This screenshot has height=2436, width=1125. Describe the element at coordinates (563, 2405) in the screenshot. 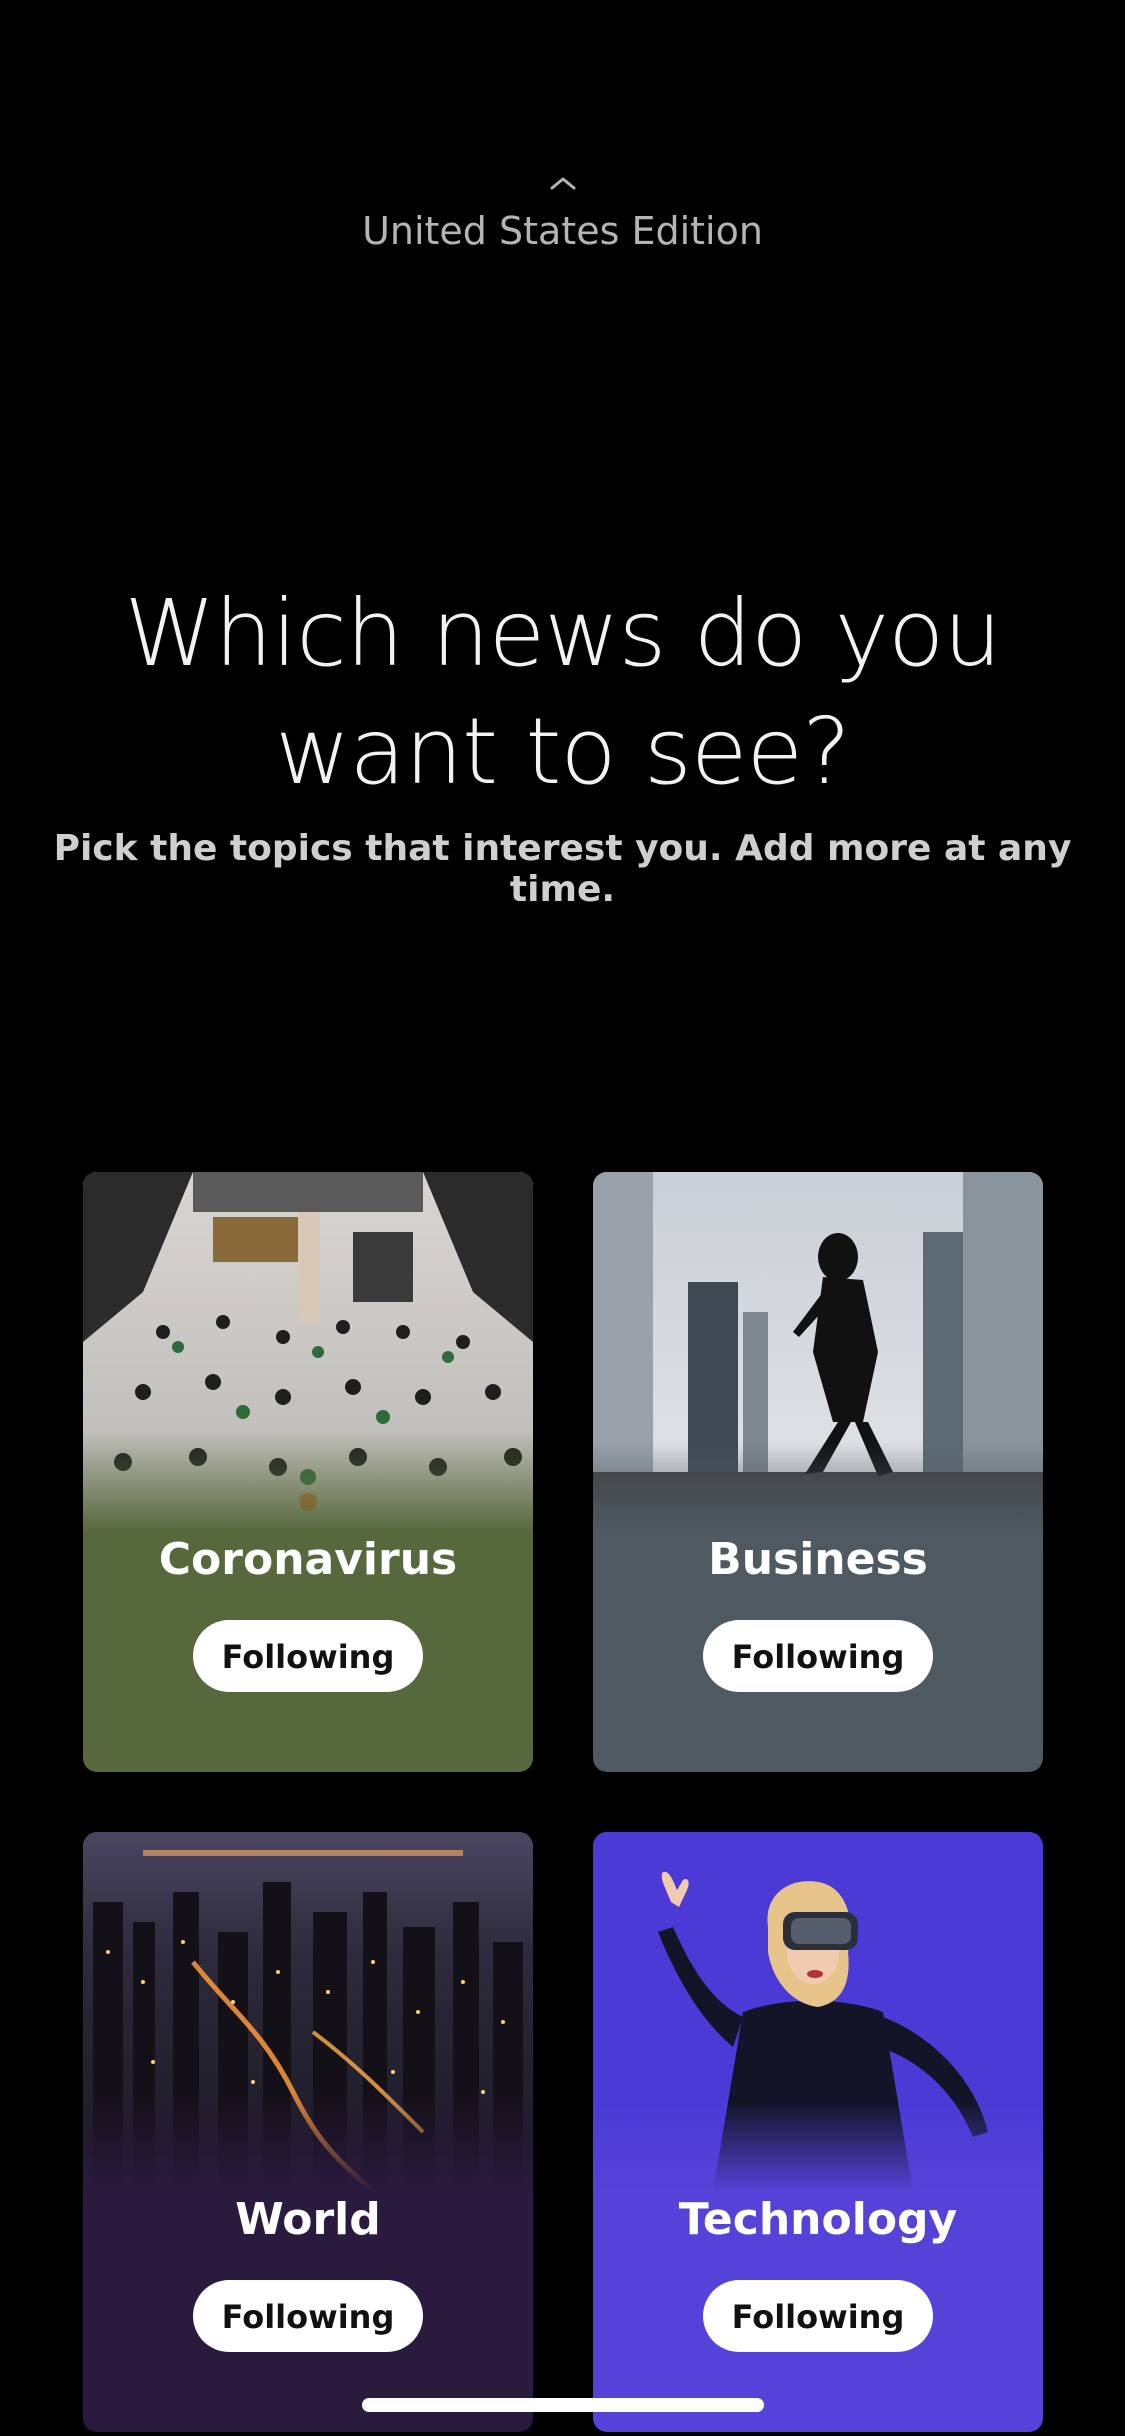

I see `home-indicator` at that location.